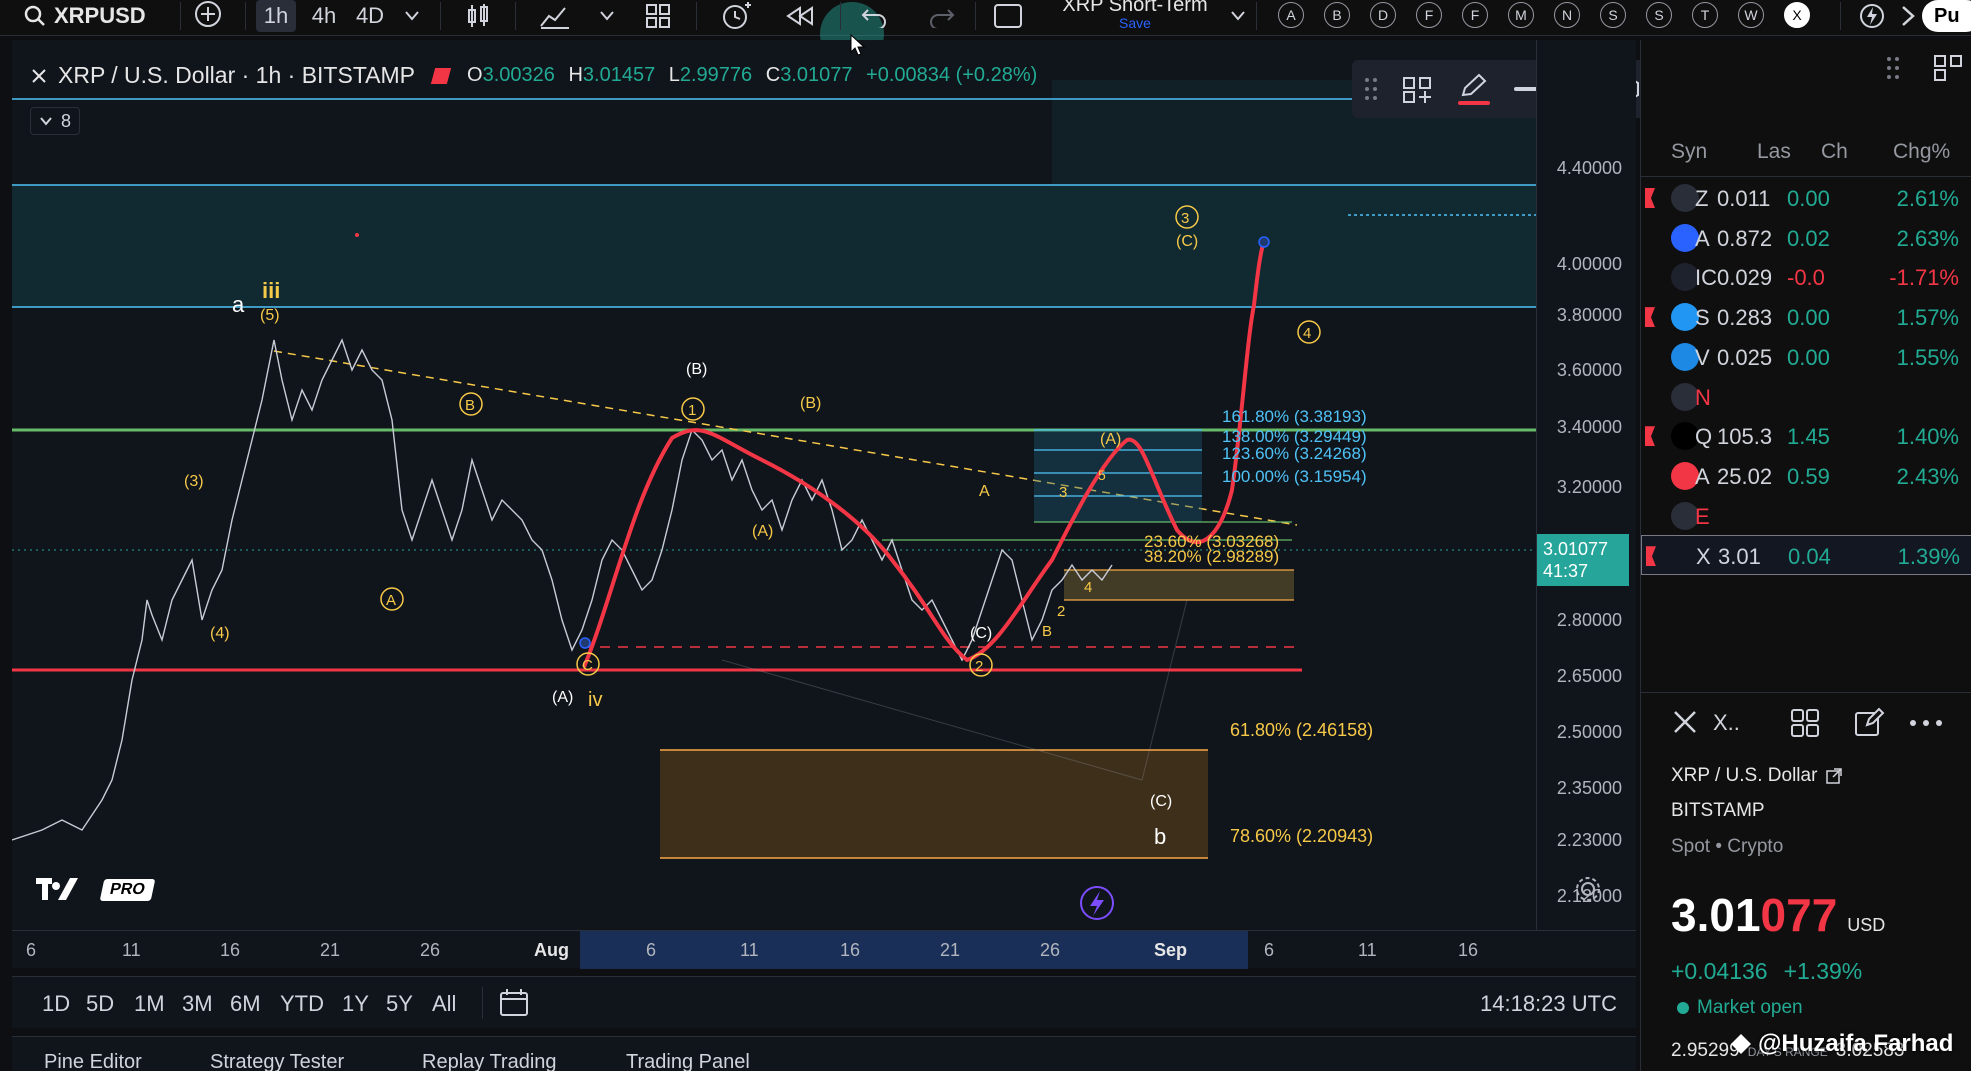 The image size is (1971, 1071). I want to click on details-name-row: XRP / U.S. Dollar, so click(1757, 776).